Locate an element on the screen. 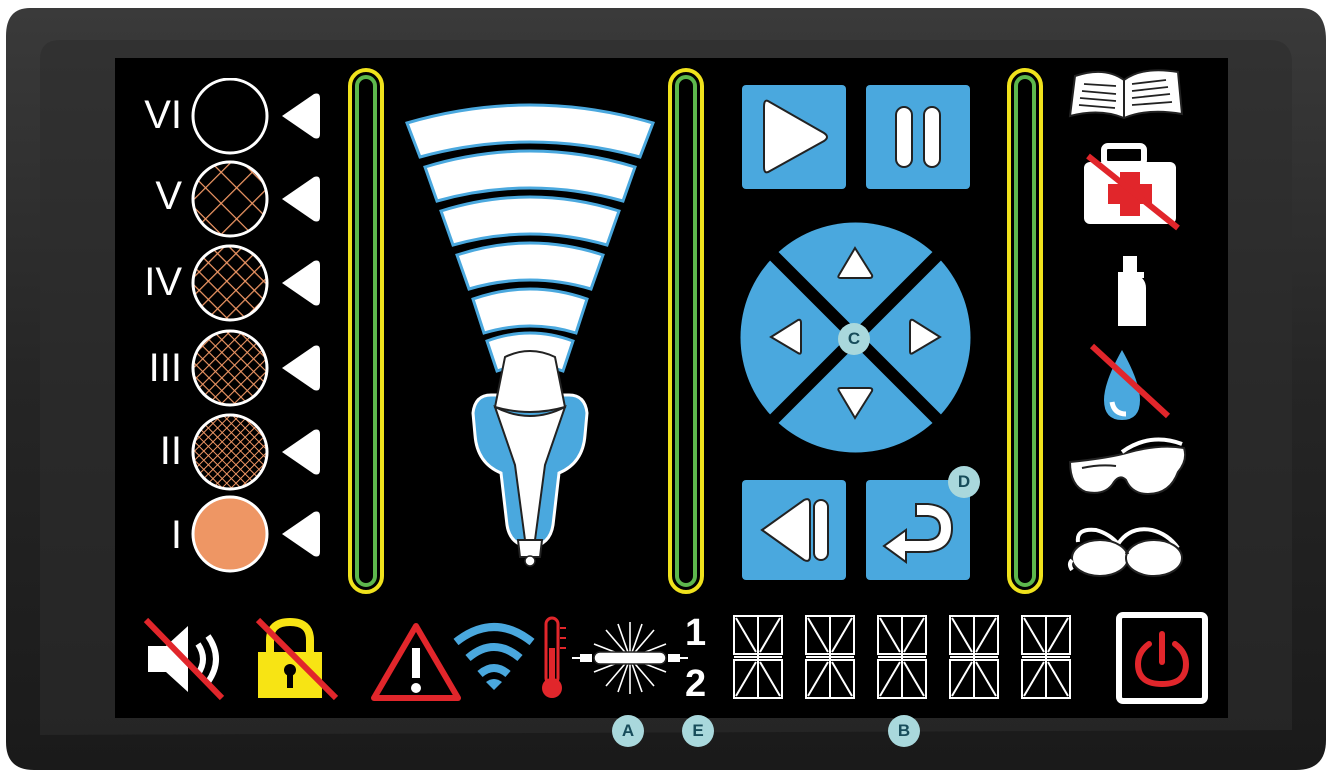  skin-swatch-ii is located at coordinates (230, 452).